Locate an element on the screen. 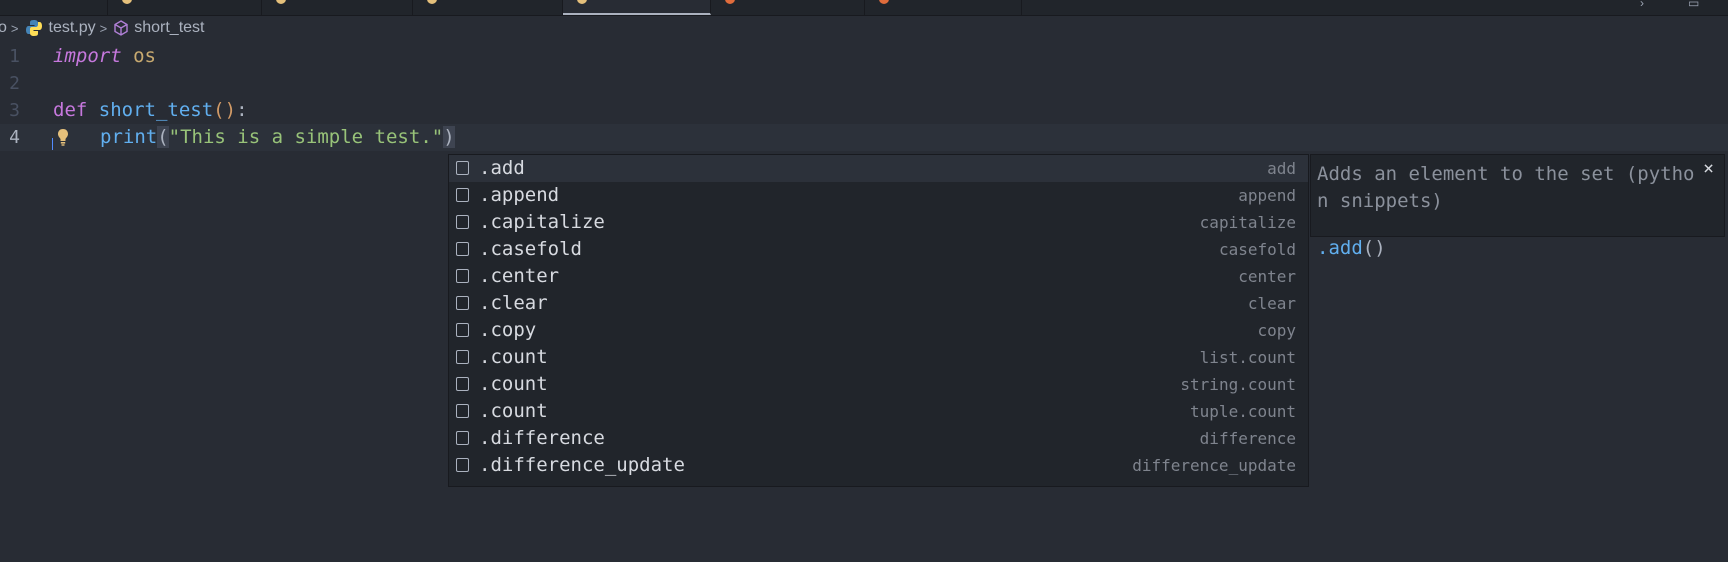 The height and width of the screenshot is (562, 1728). method-cube-icon is located at coordinates (121, 28).